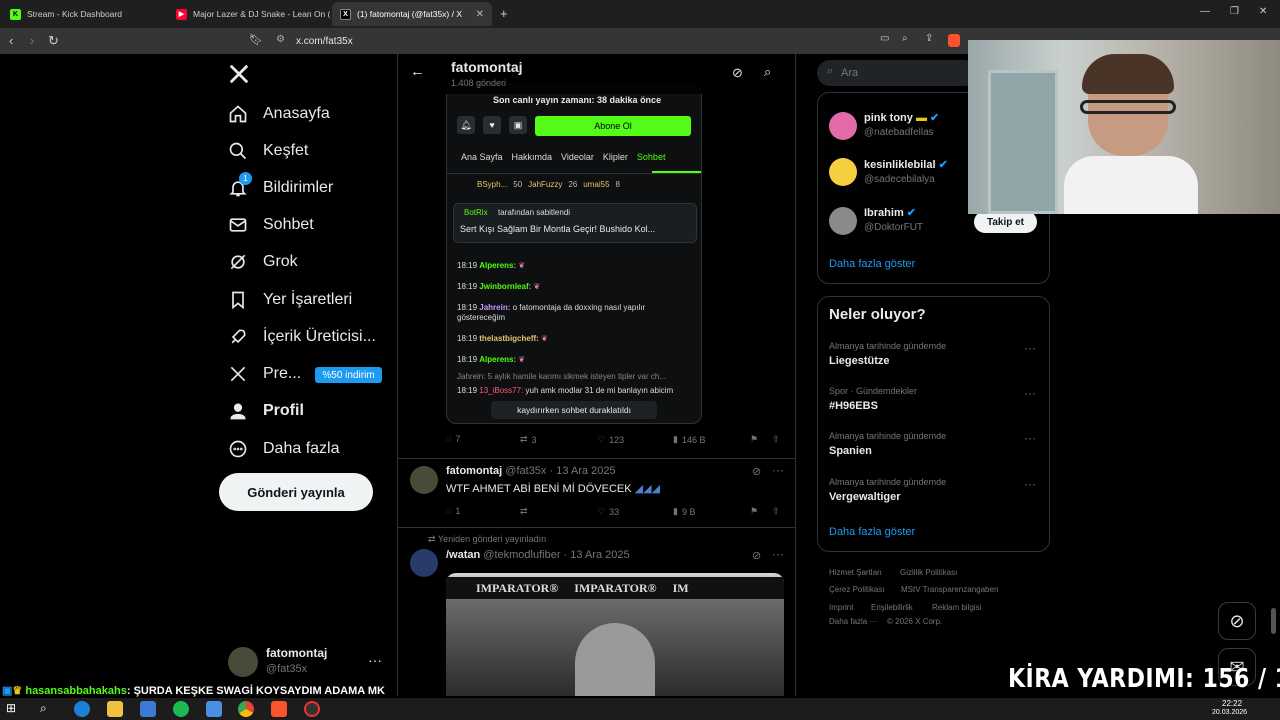  What do you see at coordinates (279, 709) in the screenshot?
I see `brave-icon` at bounding box center [279, 709].